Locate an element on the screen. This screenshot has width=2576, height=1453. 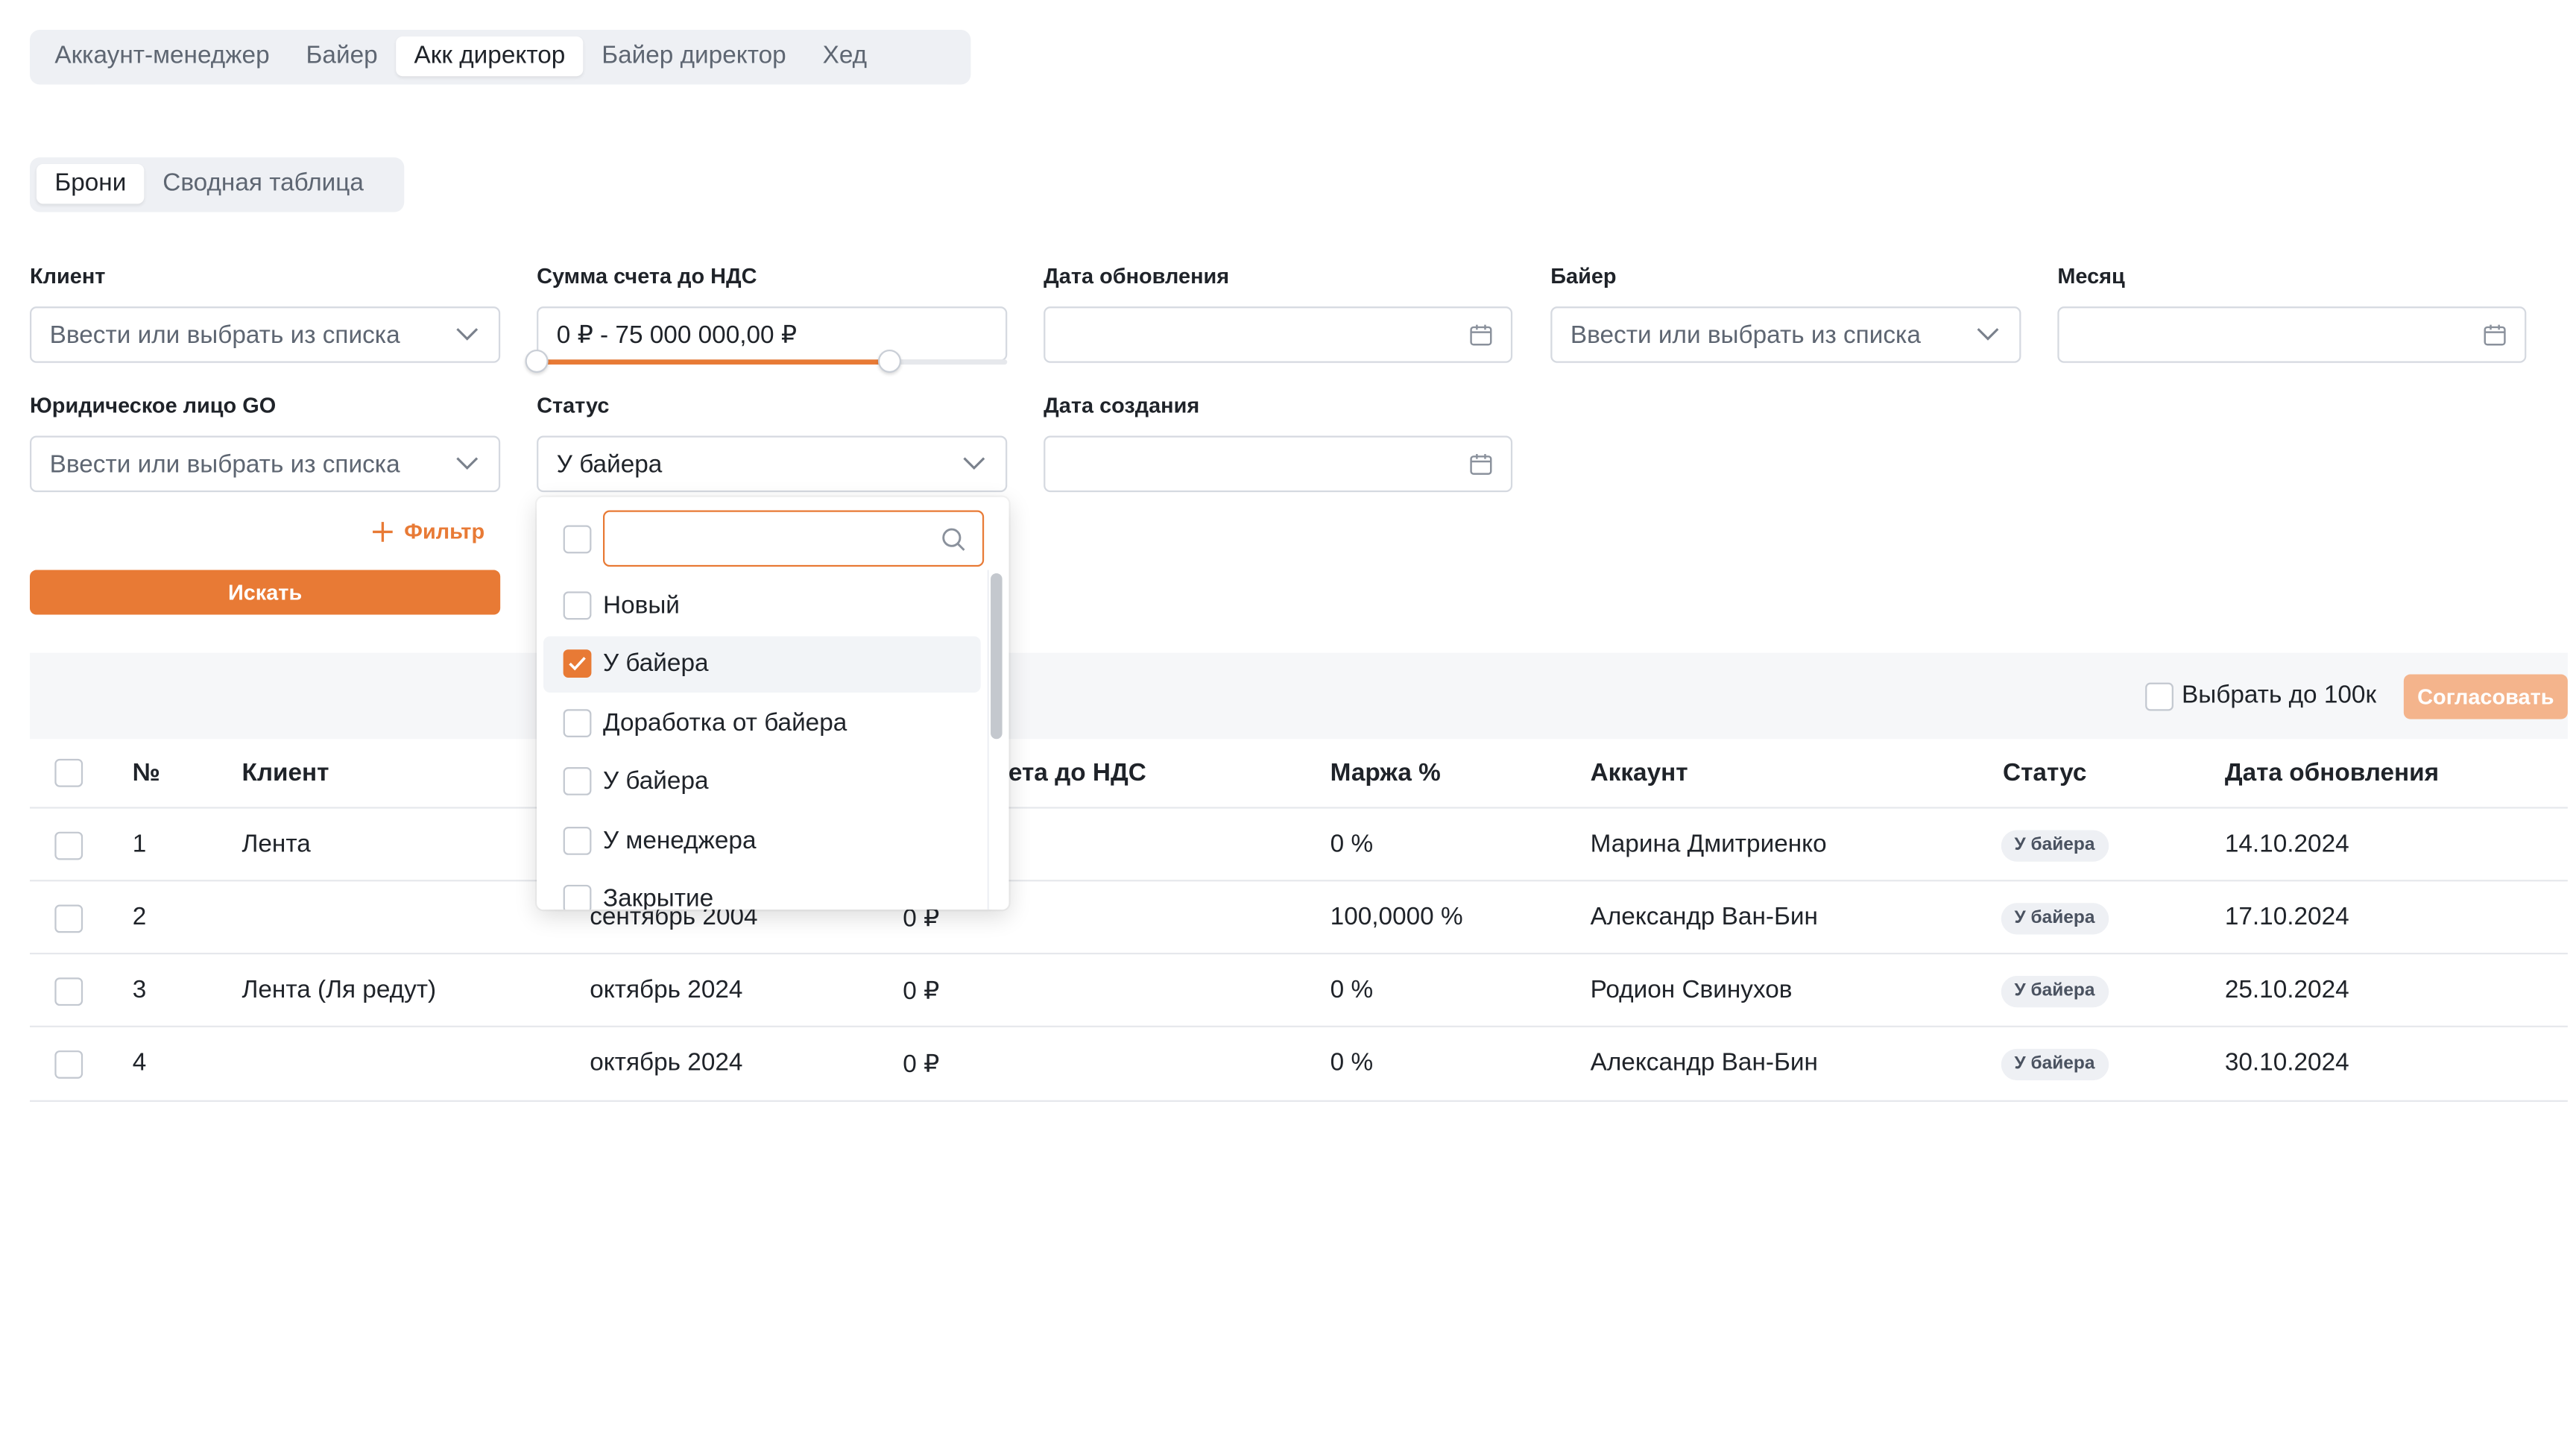
select-100k-label: Выбрать до 100к is located at coordinates (2280, 696).